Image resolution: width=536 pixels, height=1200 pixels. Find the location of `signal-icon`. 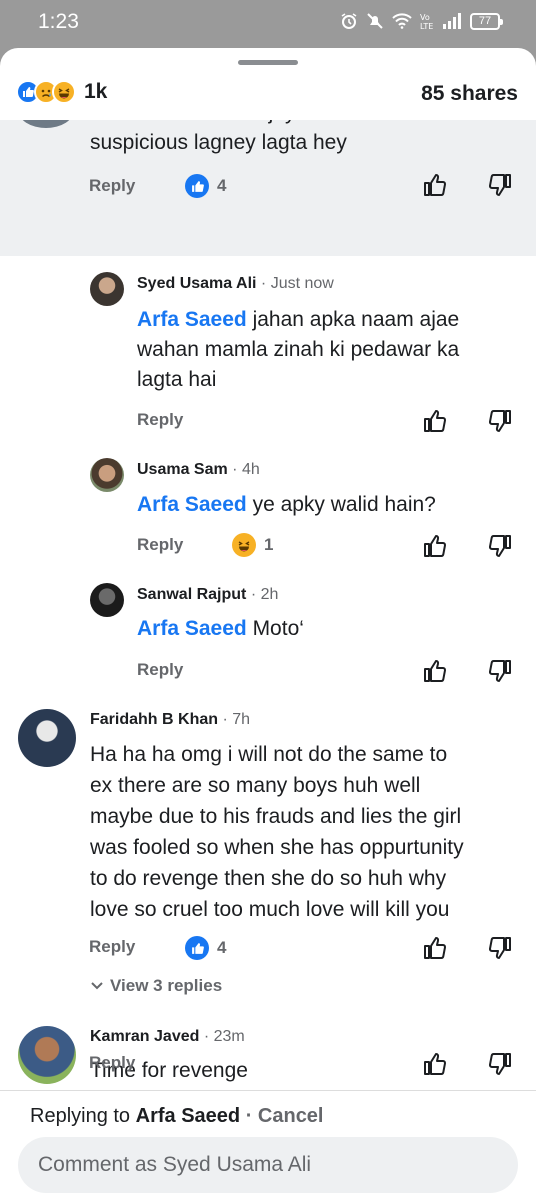

signal-icon is located at coordinates (452, 21).